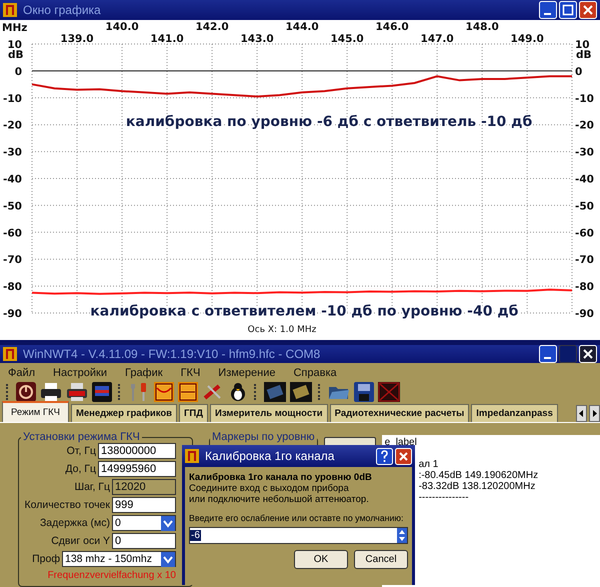 The width and height of the screenshot is (600, 587). I want to click on axis-label: 142.0, so click(212, 27).